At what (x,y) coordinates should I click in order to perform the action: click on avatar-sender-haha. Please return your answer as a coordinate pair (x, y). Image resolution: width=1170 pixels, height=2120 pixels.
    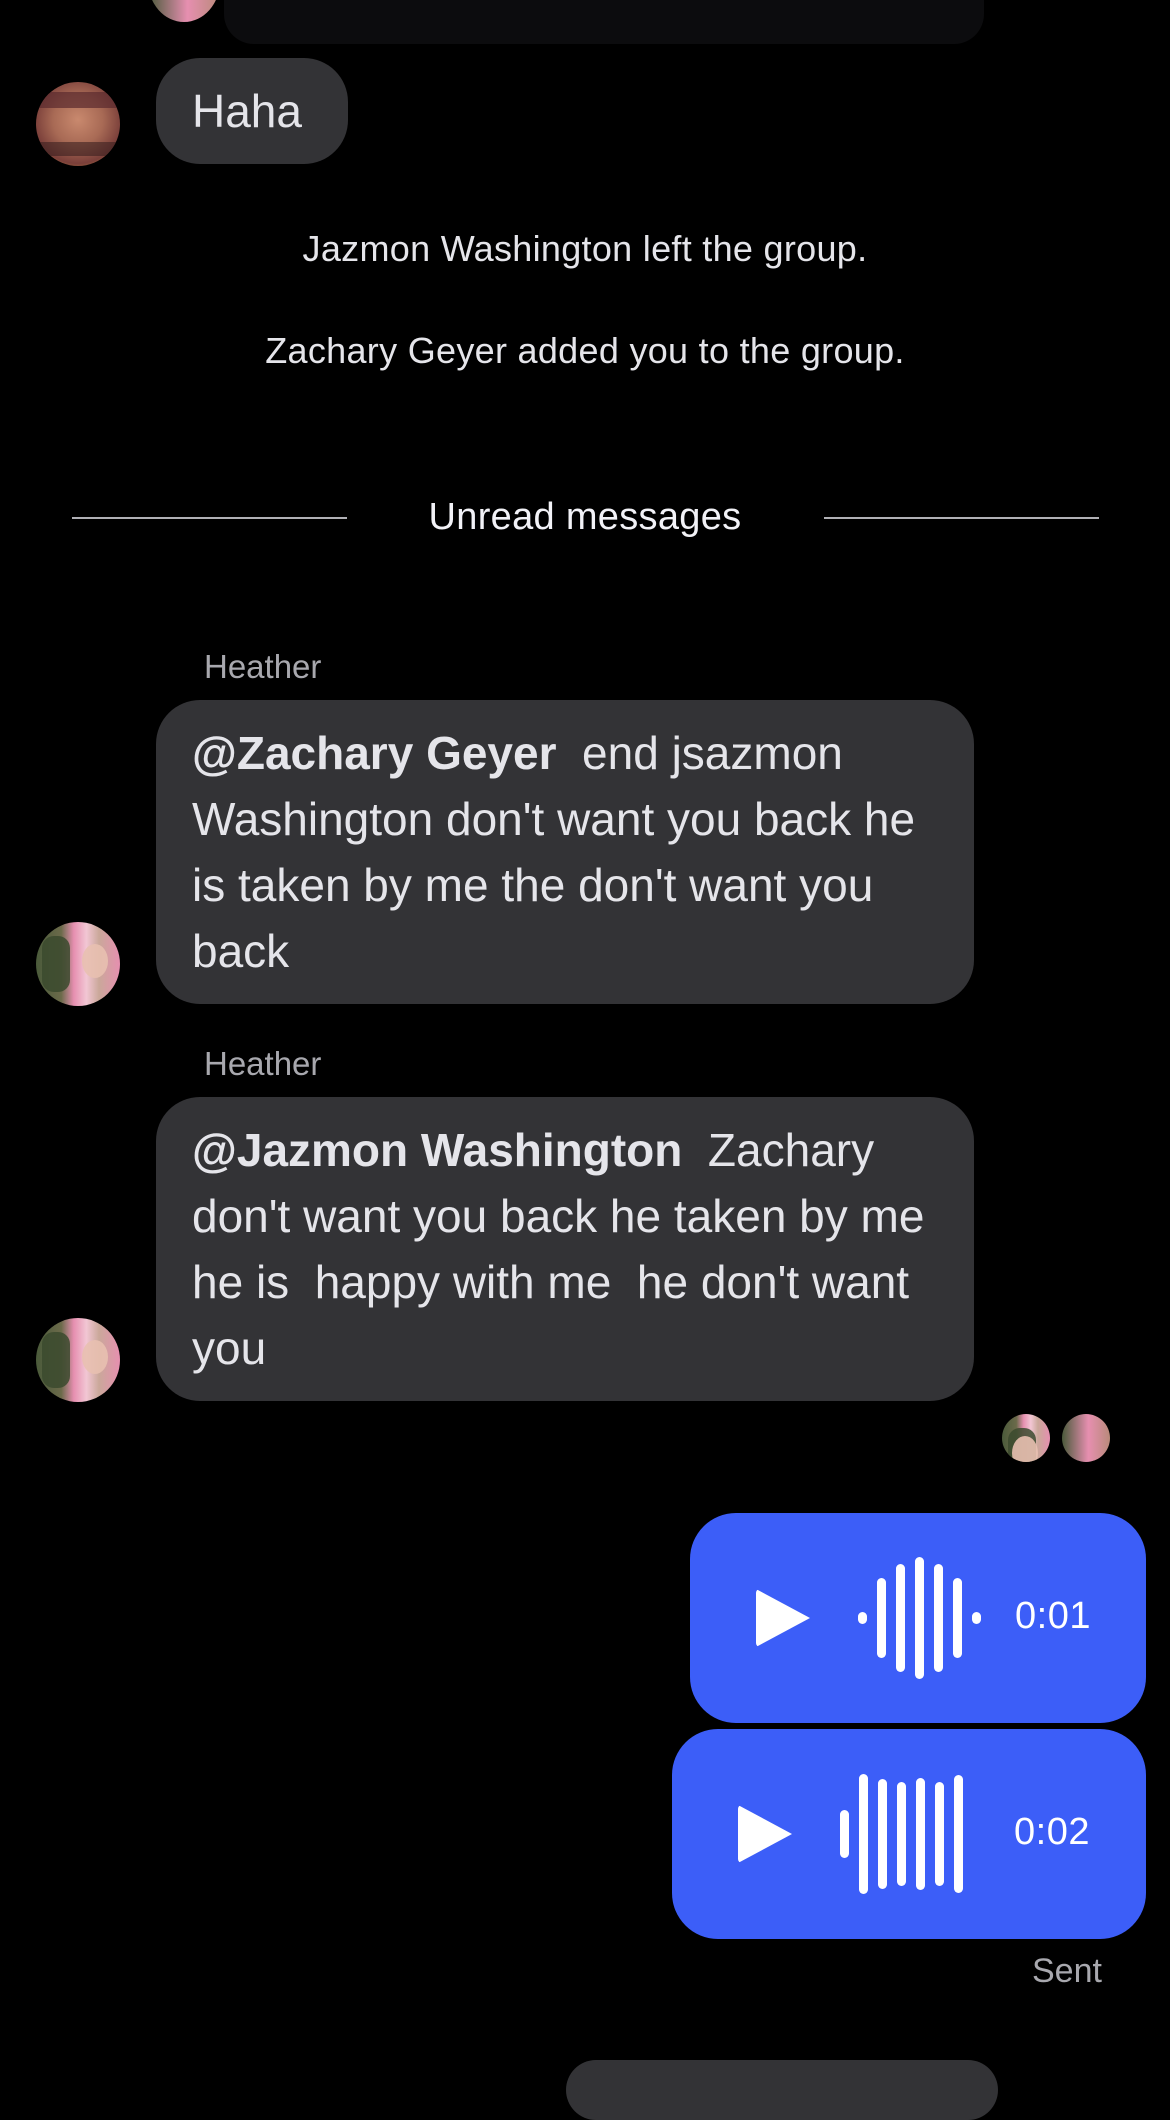
    Looking at the image, I should click on (78, 124).